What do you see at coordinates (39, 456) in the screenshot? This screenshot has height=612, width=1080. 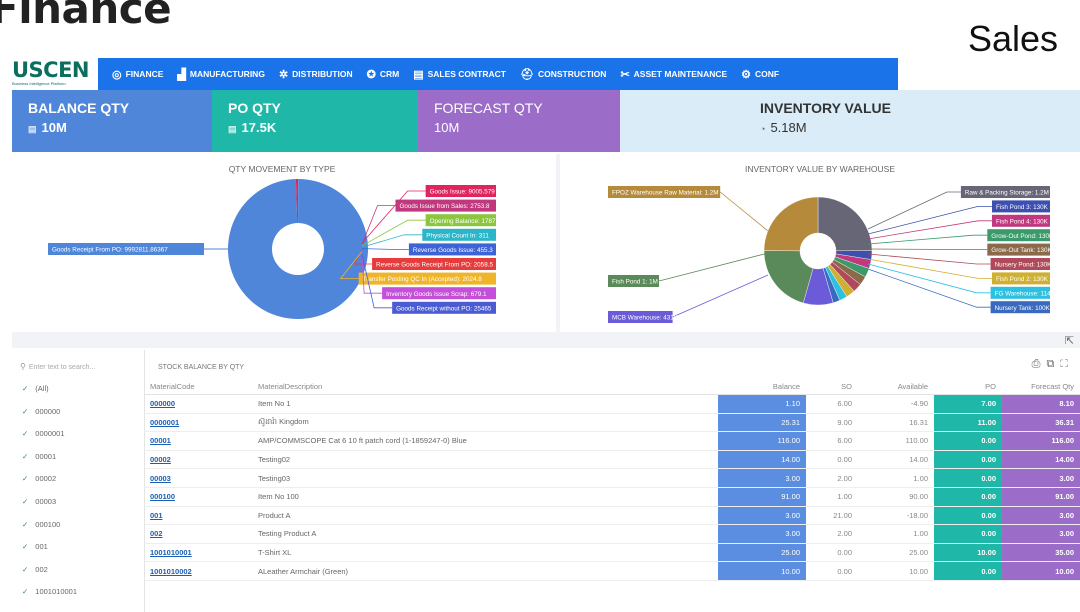 I see `filter-item: ✓ 00001` at bounding box center [39, 456].